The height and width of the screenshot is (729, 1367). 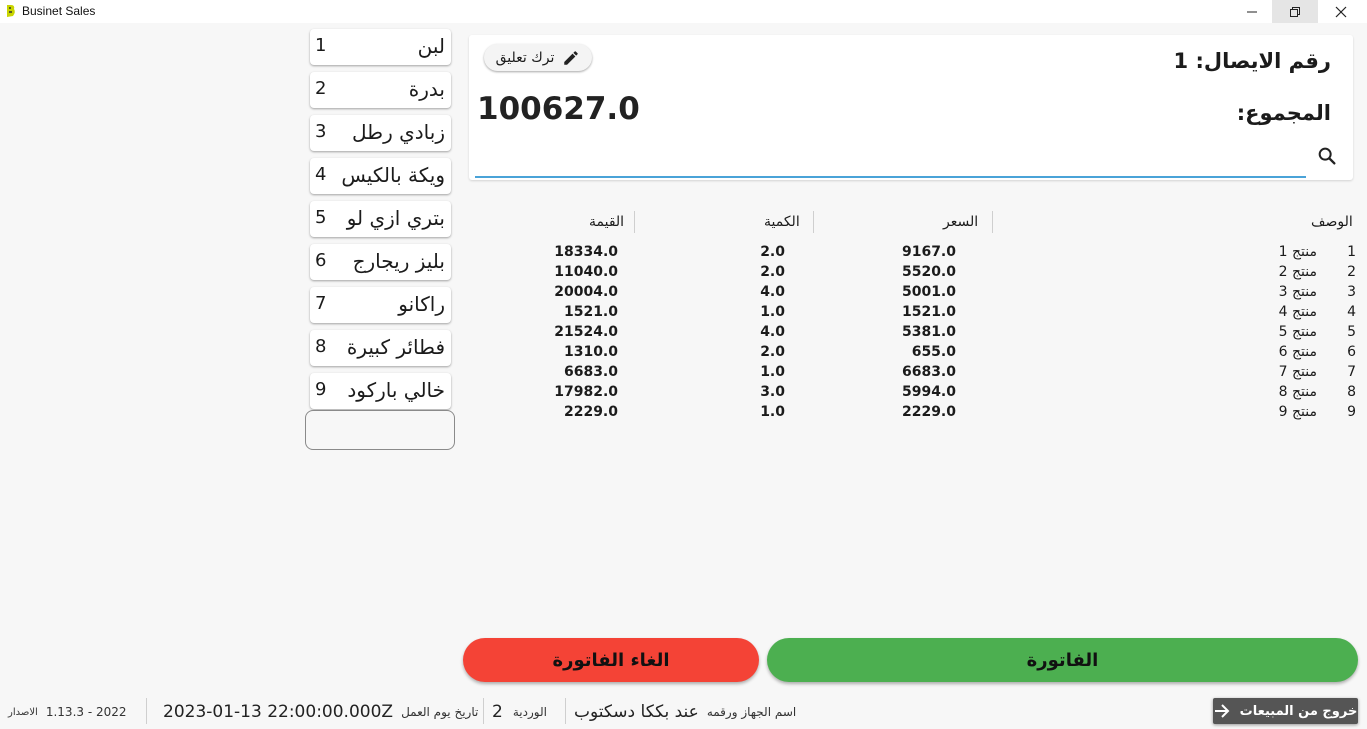 I want to click on table-row: 7 منتج 7 6683.0 1.0 6683.0, so click(x=914, y=374).